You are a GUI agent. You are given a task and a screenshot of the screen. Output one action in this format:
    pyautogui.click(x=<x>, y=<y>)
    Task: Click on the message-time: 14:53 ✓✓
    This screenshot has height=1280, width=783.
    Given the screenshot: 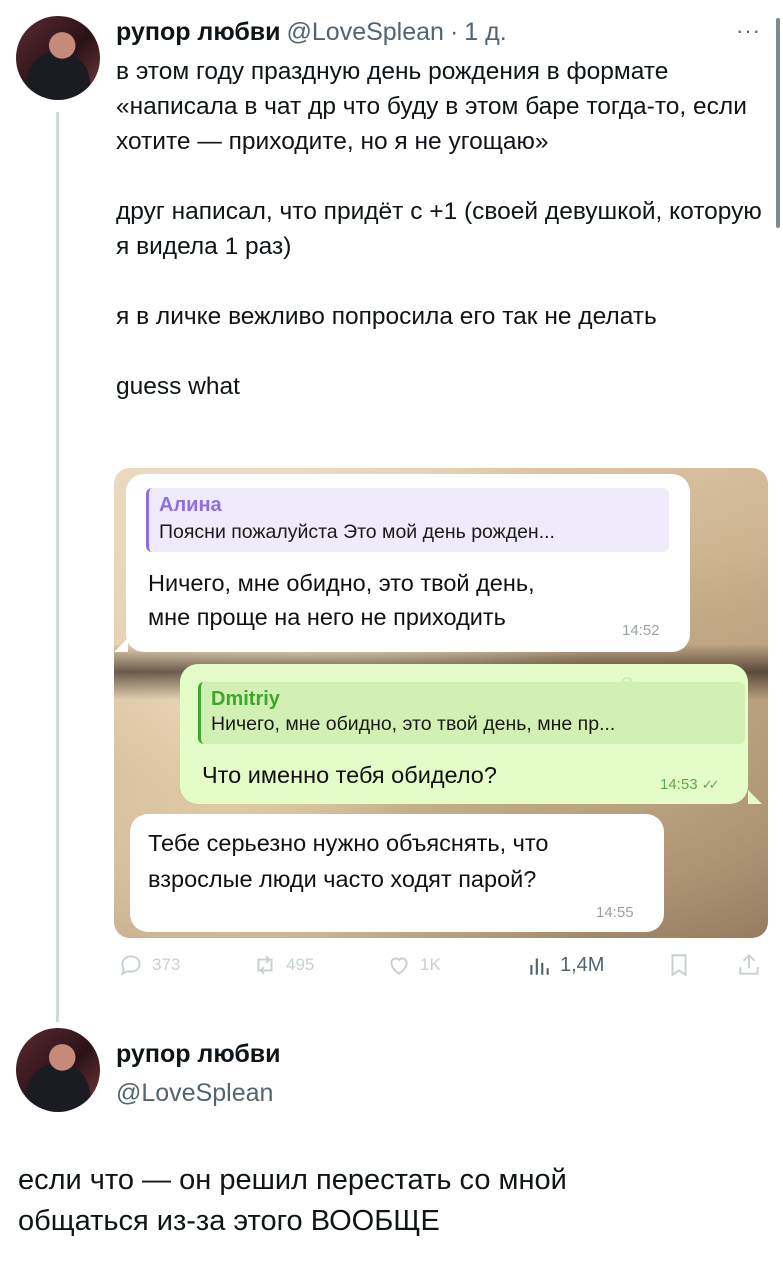 What is the action you would take?
    pyautogui.click(x=690, y=784)
    